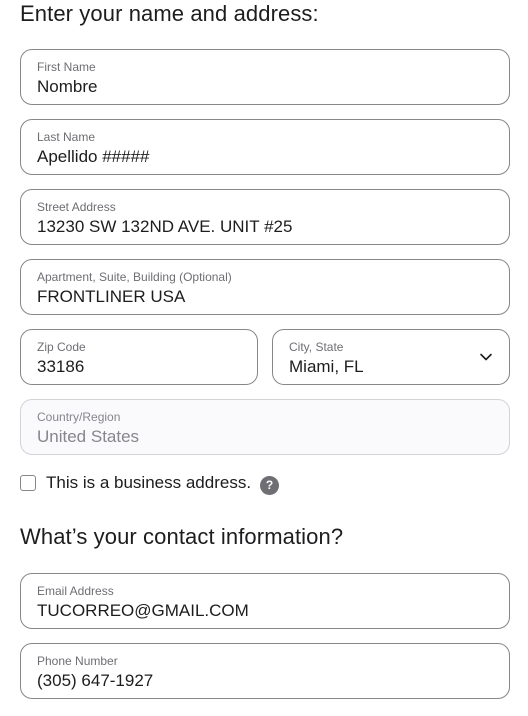 This screenshot has width=528, height=716. What do you see at coordinates (88, 436) in the screenshot?
I see `country-region-value: United States` at bounding box center [88, 436].